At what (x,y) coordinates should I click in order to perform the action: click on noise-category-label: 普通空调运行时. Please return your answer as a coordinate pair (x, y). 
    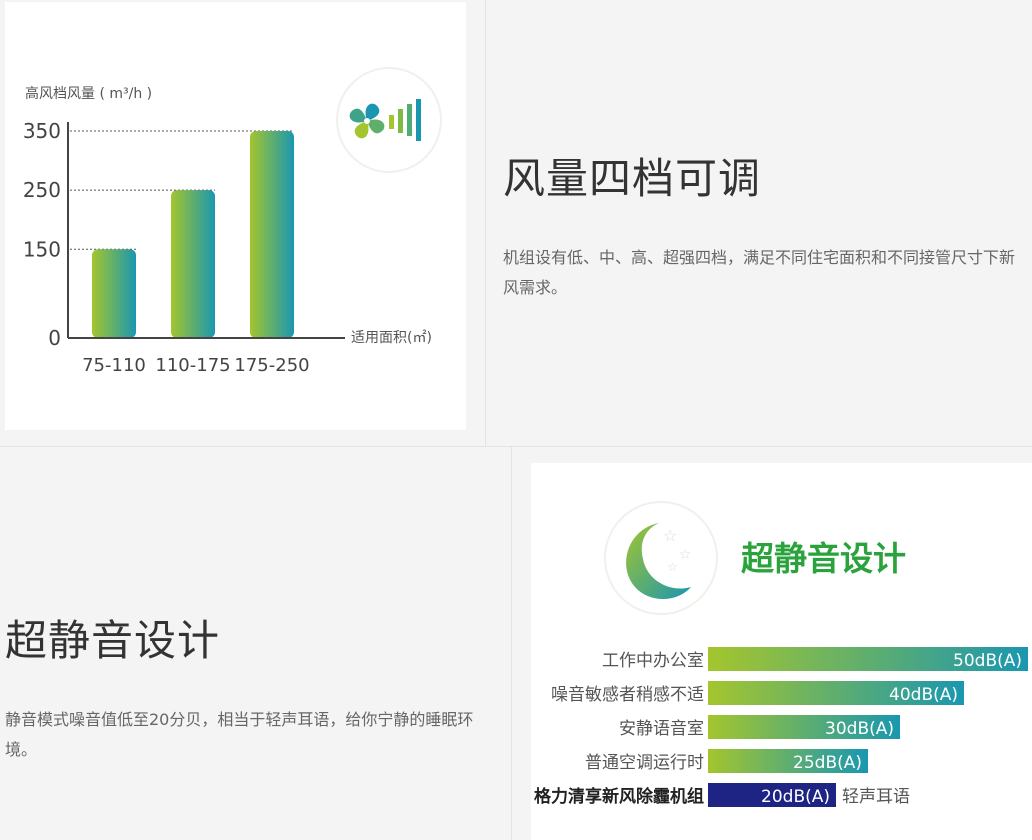
    Looking at the image, I should click on (644, 763).